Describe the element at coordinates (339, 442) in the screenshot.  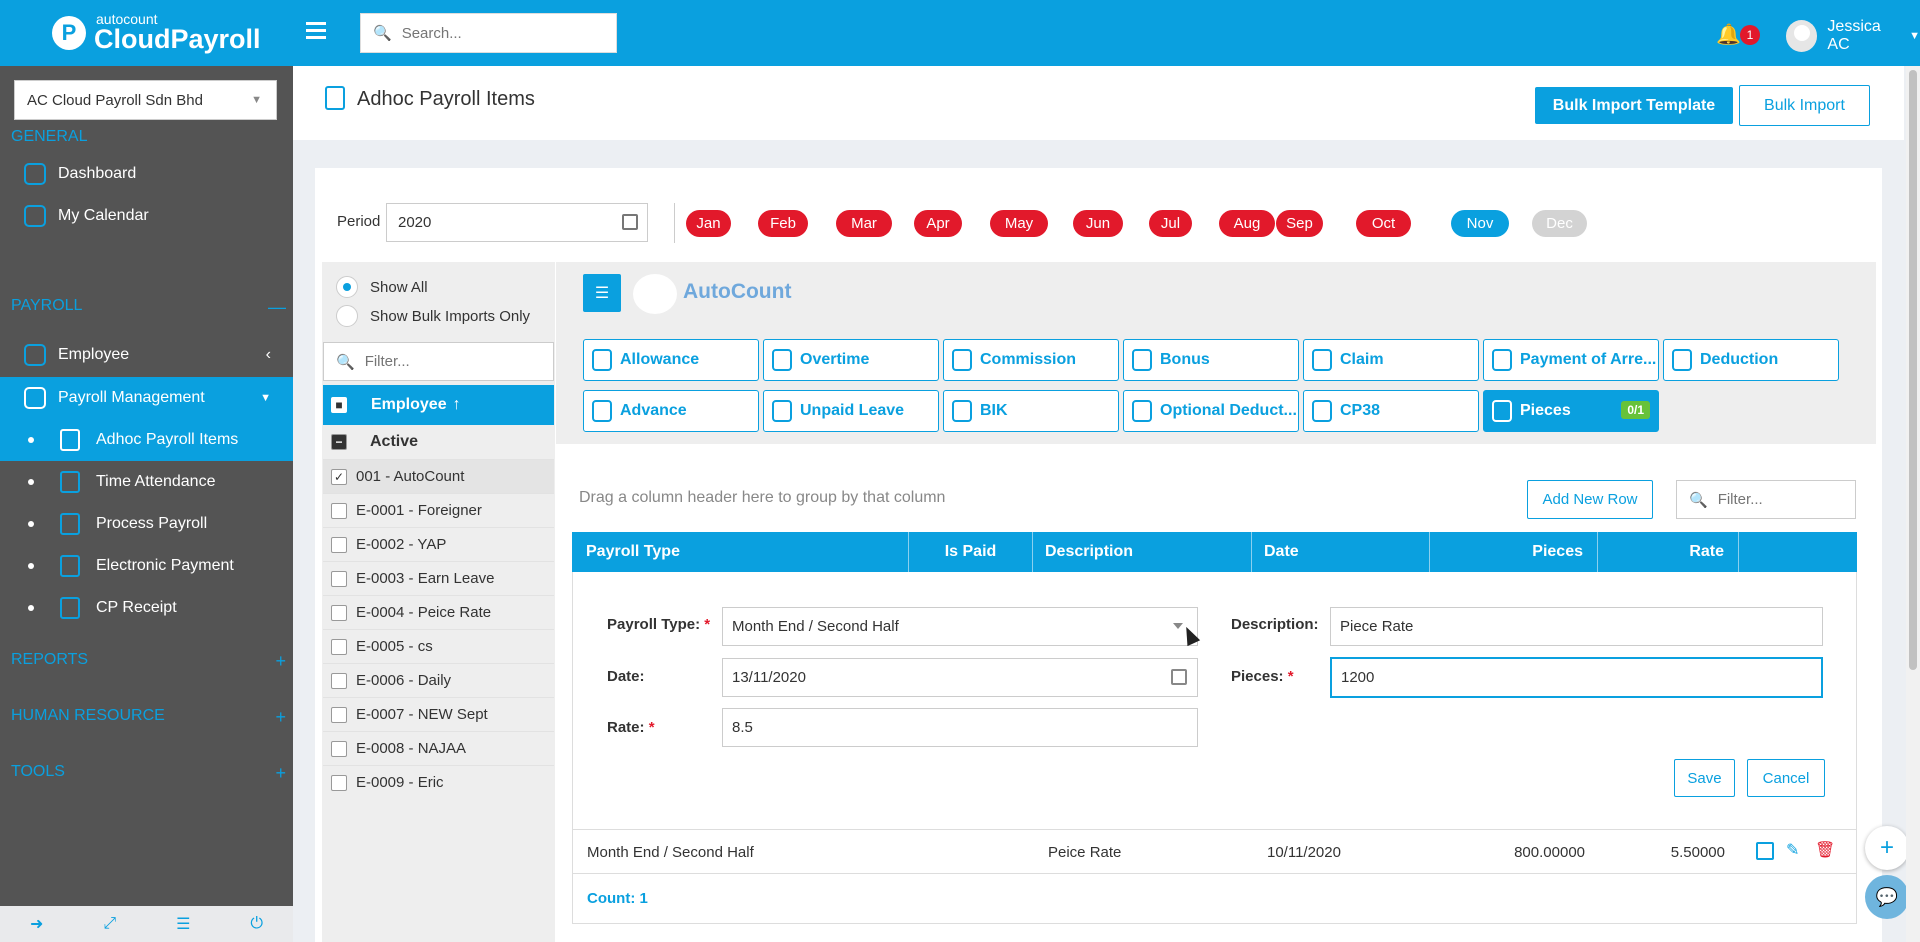
I see `group-checkbox: −` at that location.